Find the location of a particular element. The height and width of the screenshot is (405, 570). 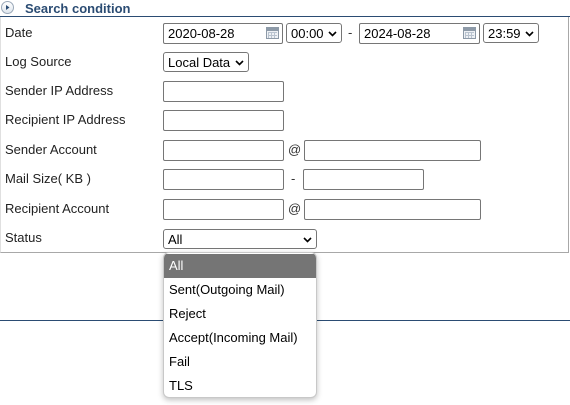

log-source-value: Local Data is located at coordinates (199, 62).